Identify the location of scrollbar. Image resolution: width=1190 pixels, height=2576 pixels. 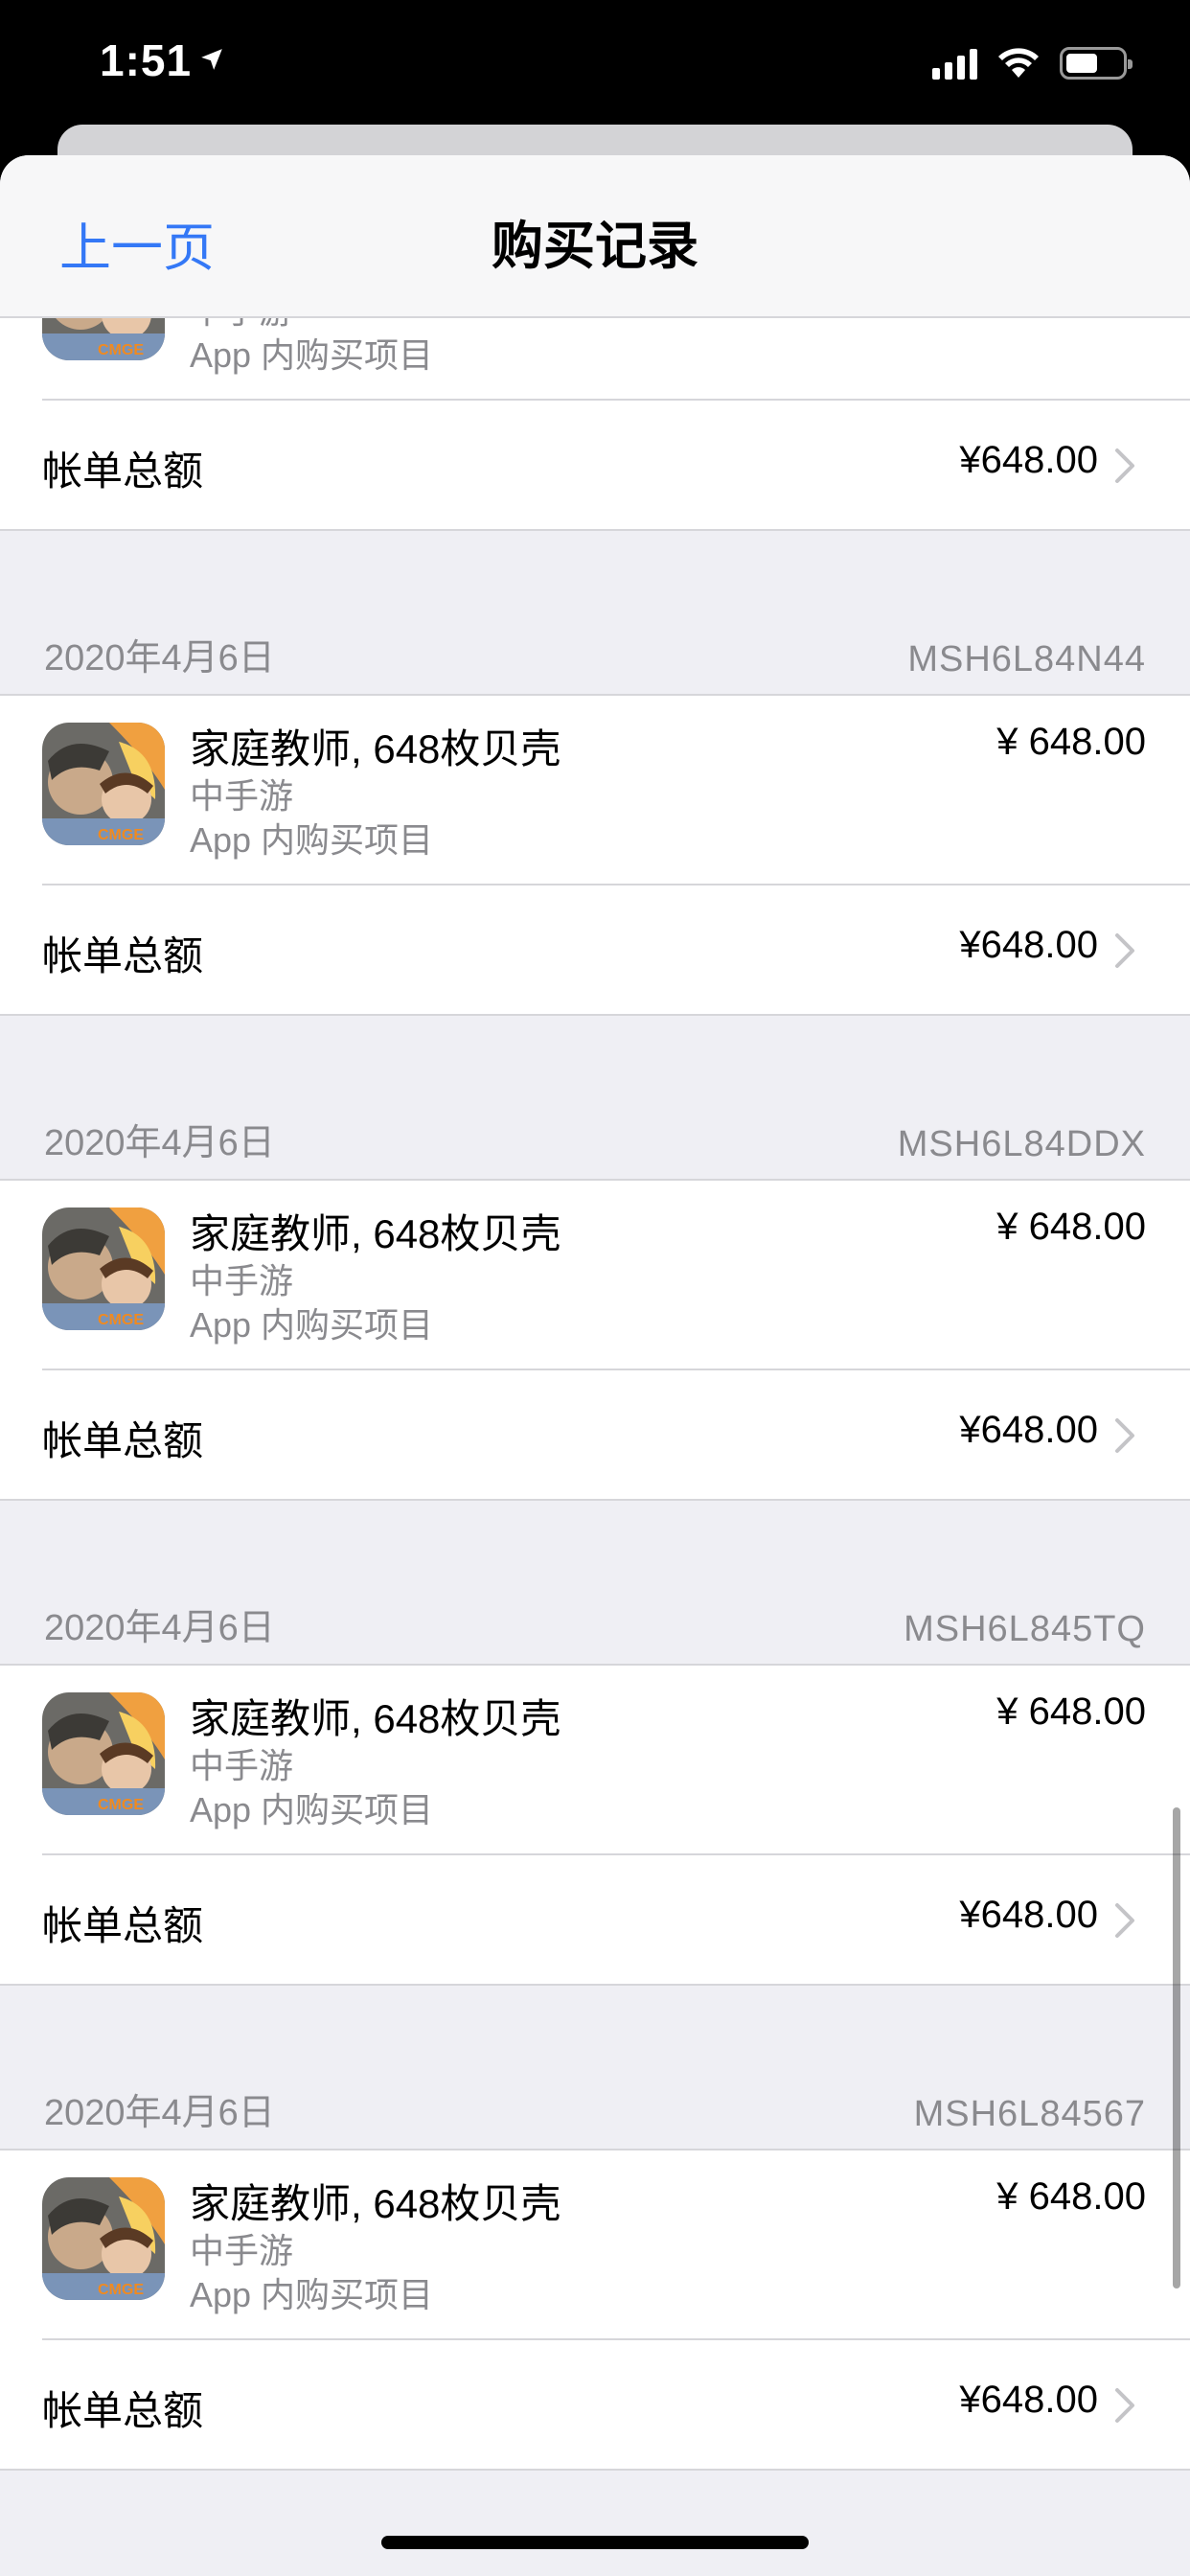
(1176, 2047).